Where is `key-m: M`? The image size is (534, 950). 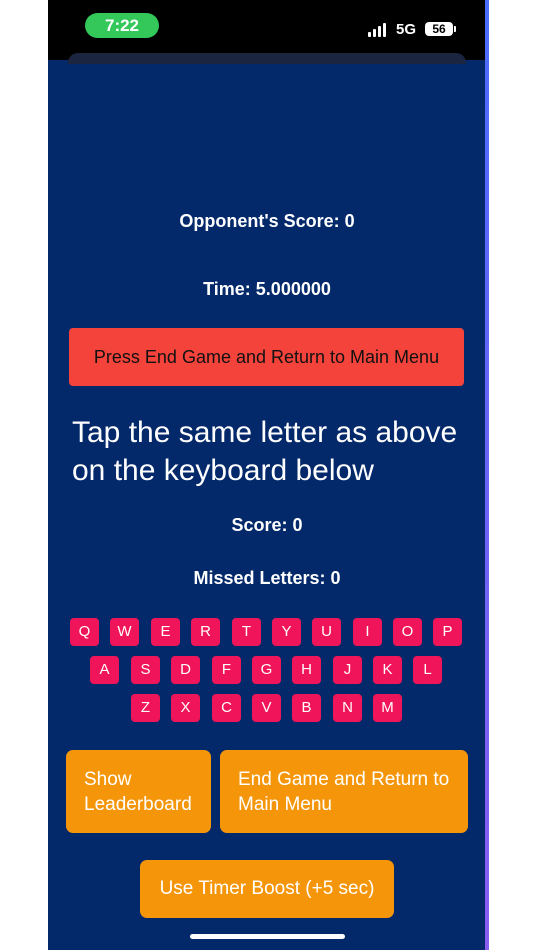
key-m: M is located at coordinates (387, 708).